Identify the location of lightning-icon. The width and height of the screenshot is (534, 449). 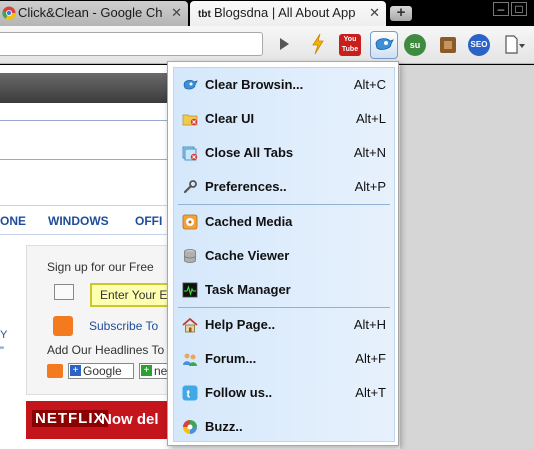
(318, 44).